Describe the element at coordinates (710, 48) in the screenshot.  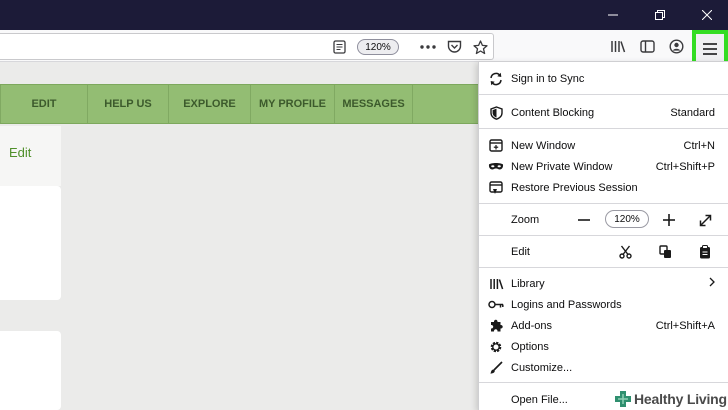
I see `hamburger-menu-icon` at that location.